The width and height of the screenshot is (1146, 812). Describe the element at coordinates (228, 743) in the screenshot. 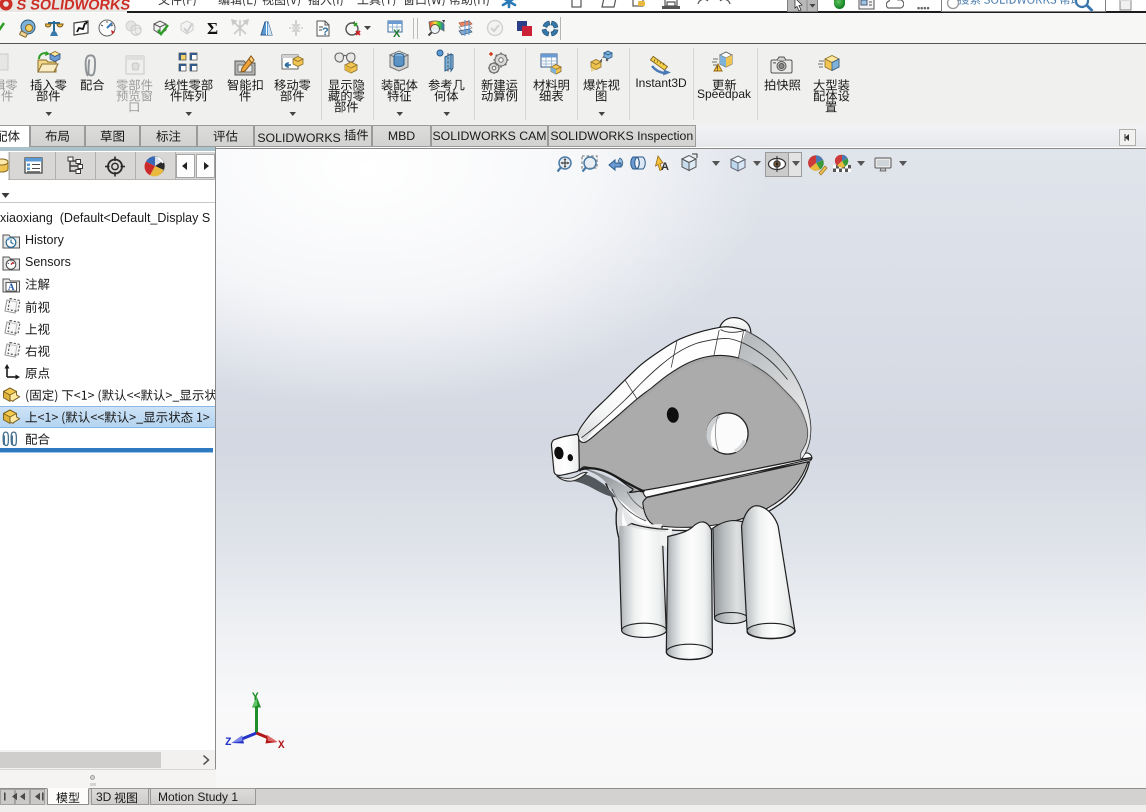

I see `svg-text: Z` at that location.